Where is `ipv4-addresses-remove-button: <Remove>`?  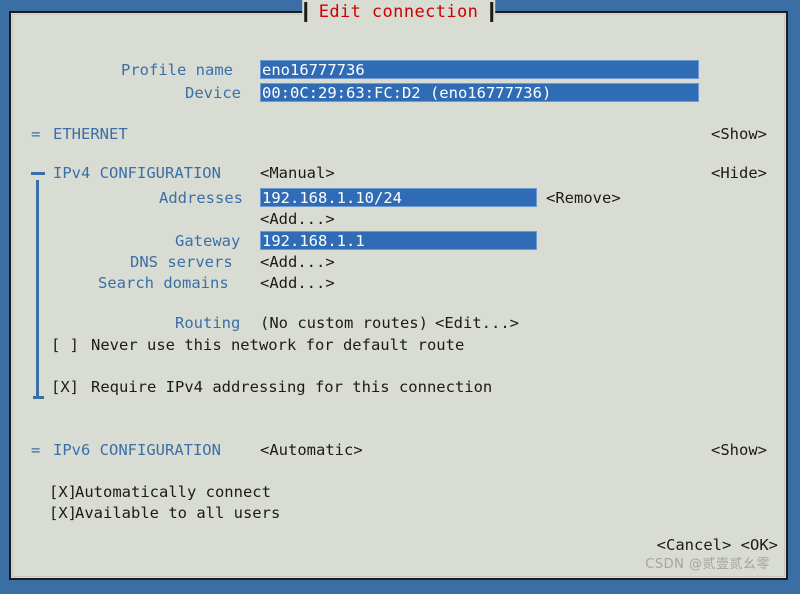
ipv4-addresses-remove-button: <Remove> is located at coordinates (583, 198).